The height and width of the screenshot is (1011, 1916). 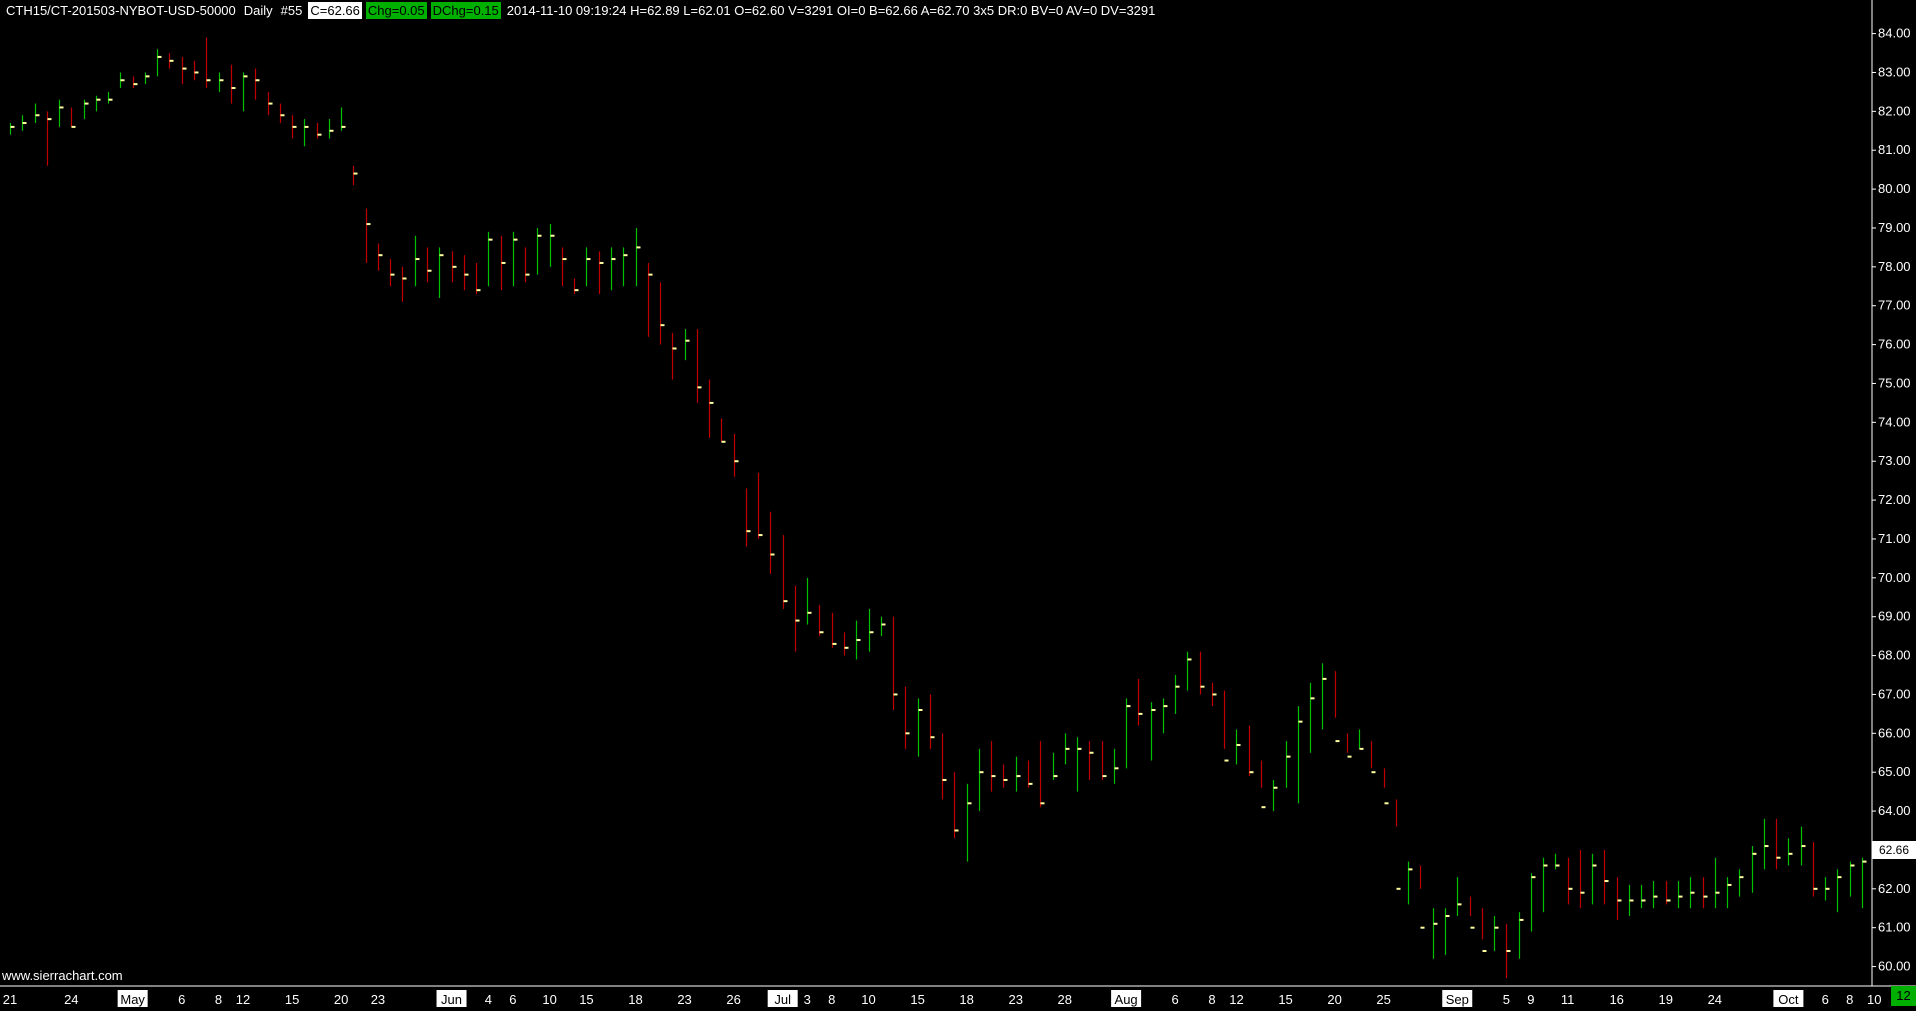 I want to click on x-day-label: 9, so click(x=1530, y=999).